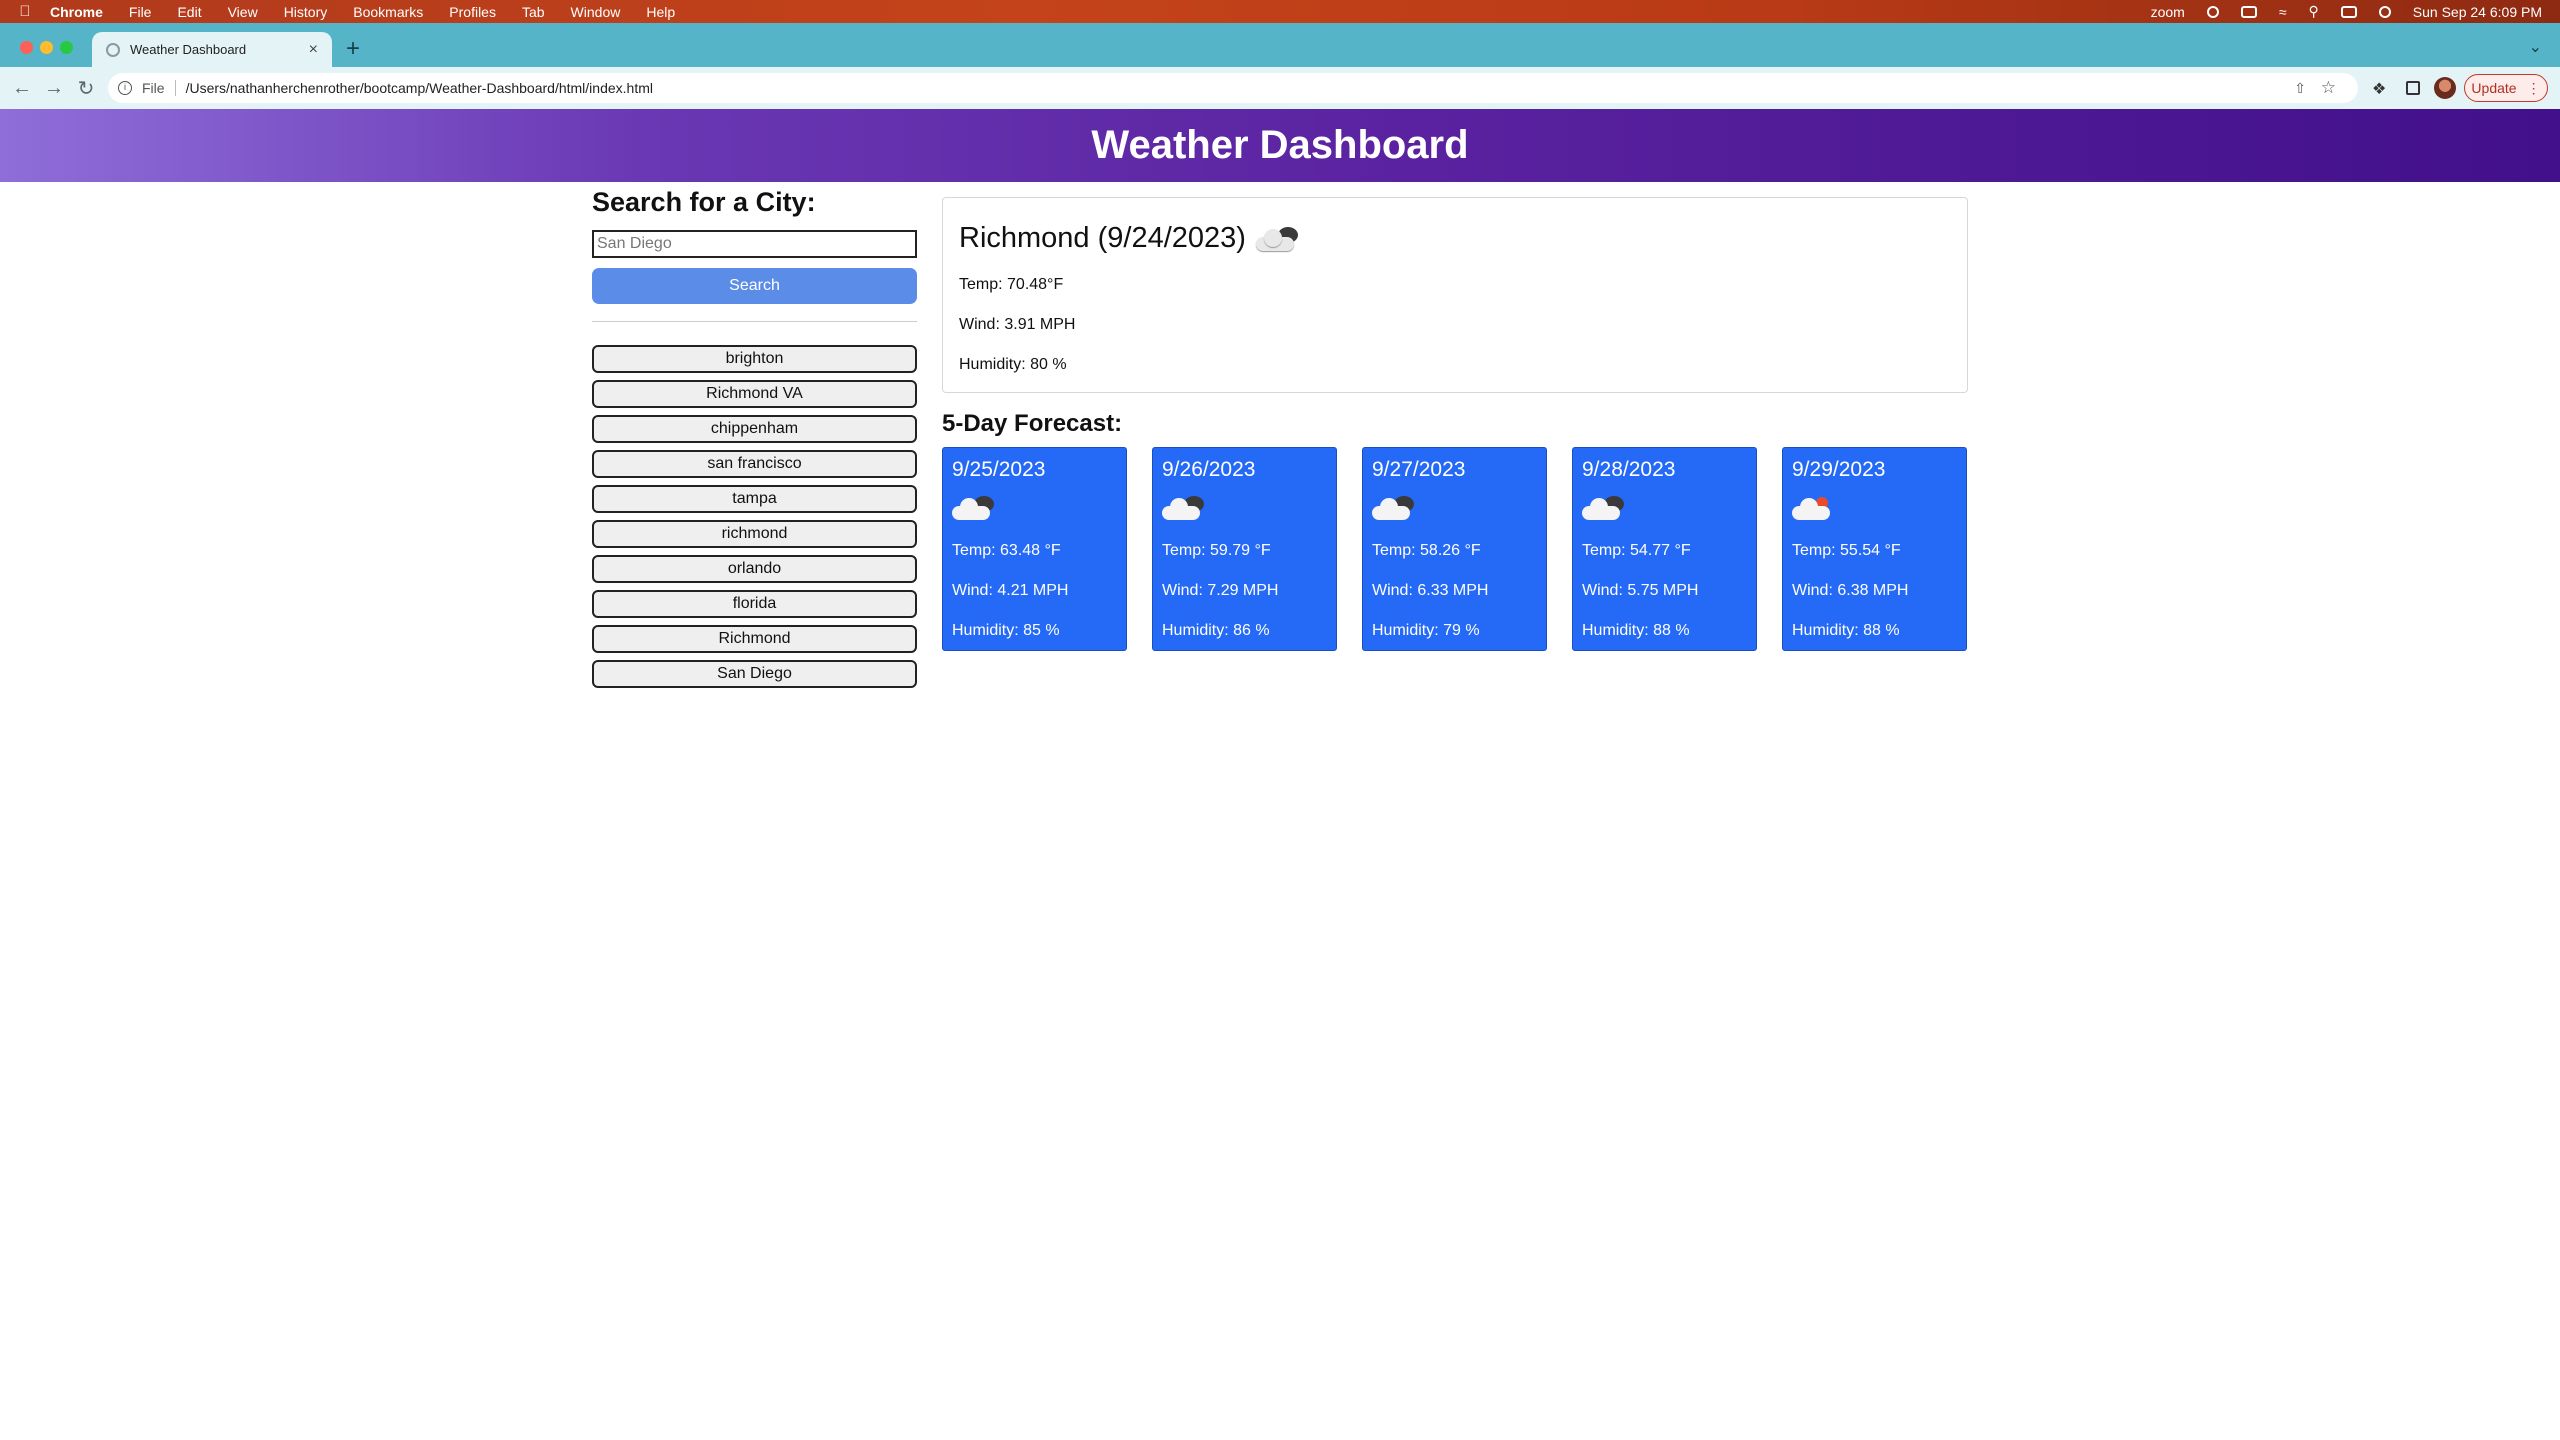  What do you see at coordinates (1209, 469) in the screenshot?
I see `forecast-date: 9/26/2023` at bounding box center [1209, 469].